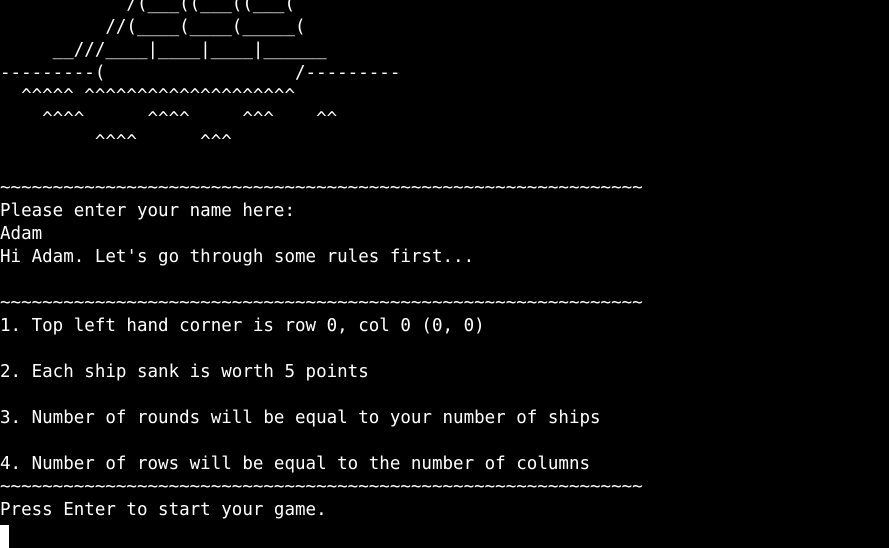 The width and height of the screenshot is (889, 548). I want to click on ascii-waves-line-1: ^^^^^ ^^^^^^^^^^^^^^^^^^^^, so click(148, 96).